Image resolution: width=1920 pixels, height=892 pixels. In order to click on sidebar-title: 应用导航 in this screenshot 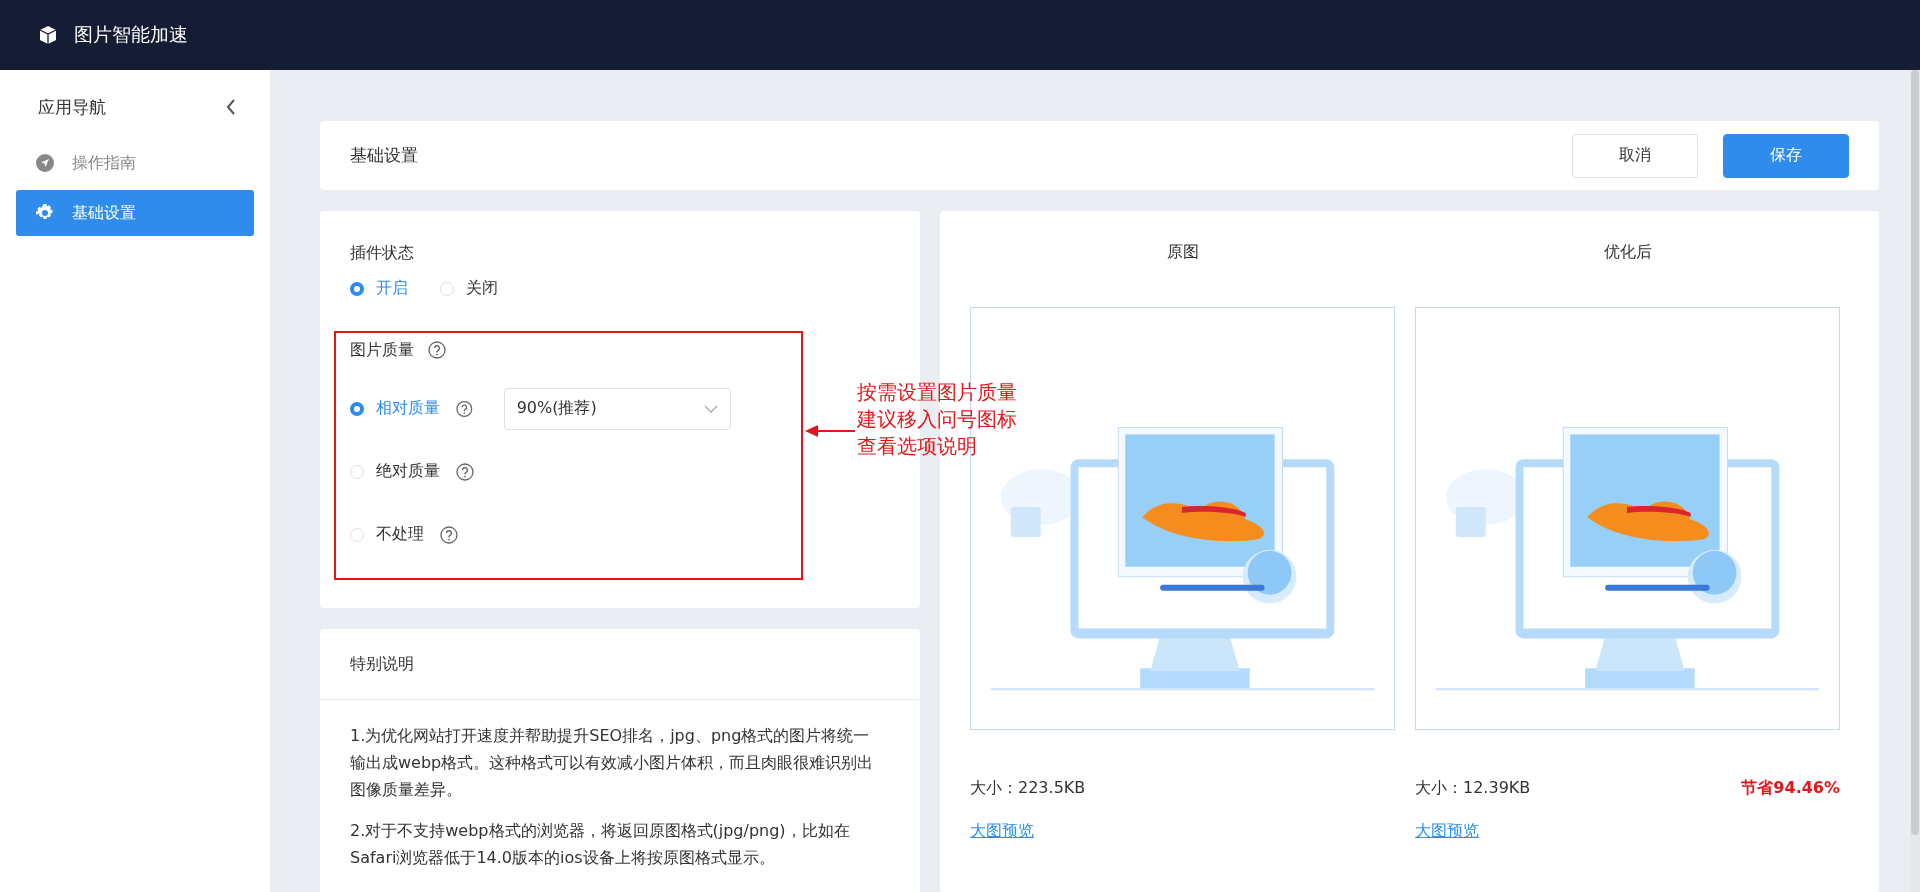, I will do `click(72, 107)`.